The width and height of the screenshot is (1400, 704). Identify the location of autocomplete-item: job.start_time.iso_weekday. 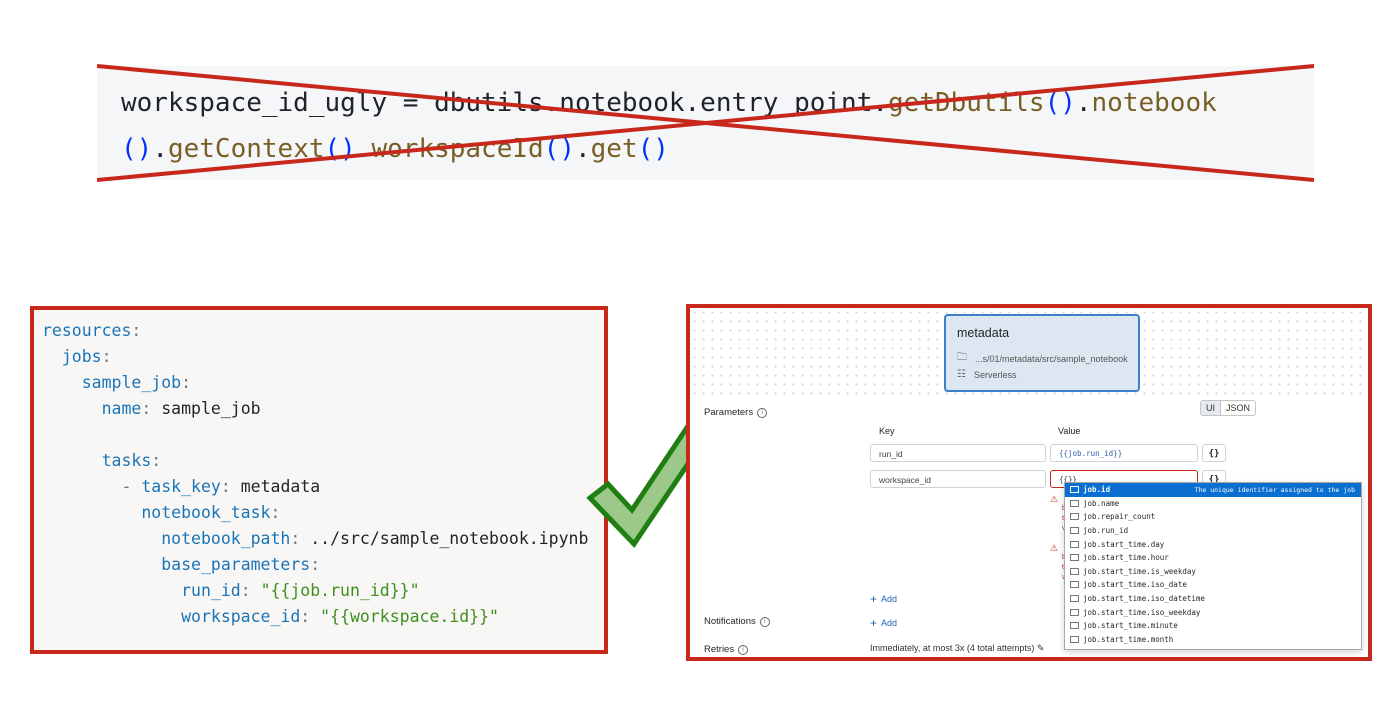
(1213, 612).